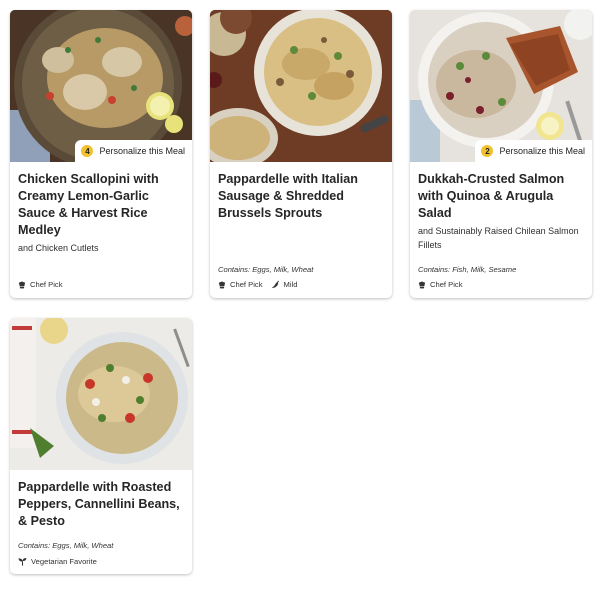  I want to click on chili-pepper-icon, so click(275, 284).